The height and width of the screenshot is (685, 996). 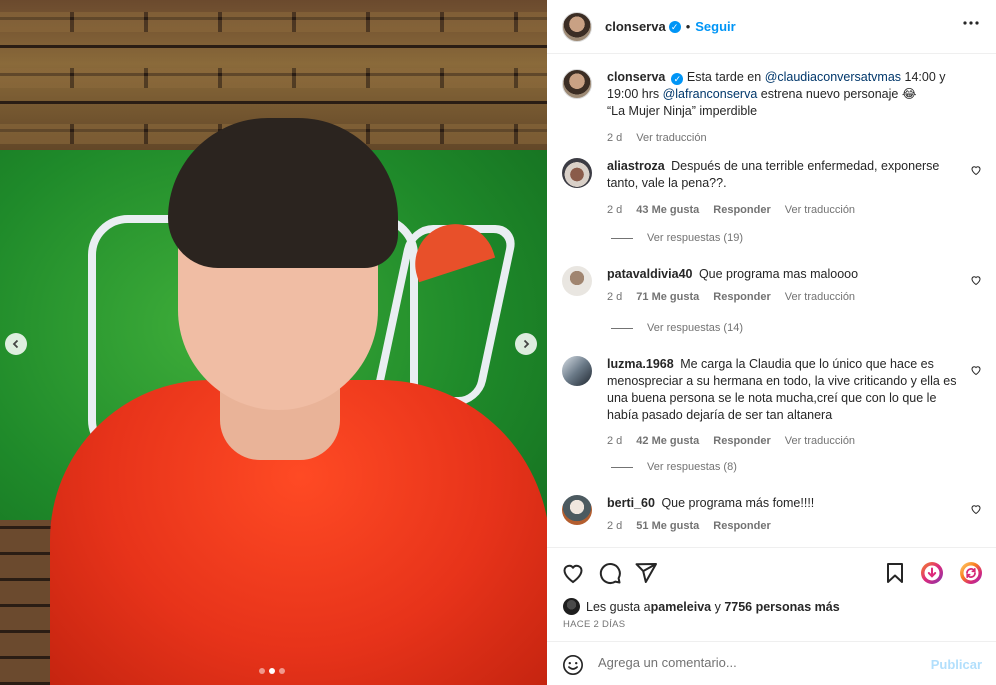 What do you see at coordinates (681, 607) in the screenshot?
I see `liker-username: pameleiva` at bounding box center [681, 607].